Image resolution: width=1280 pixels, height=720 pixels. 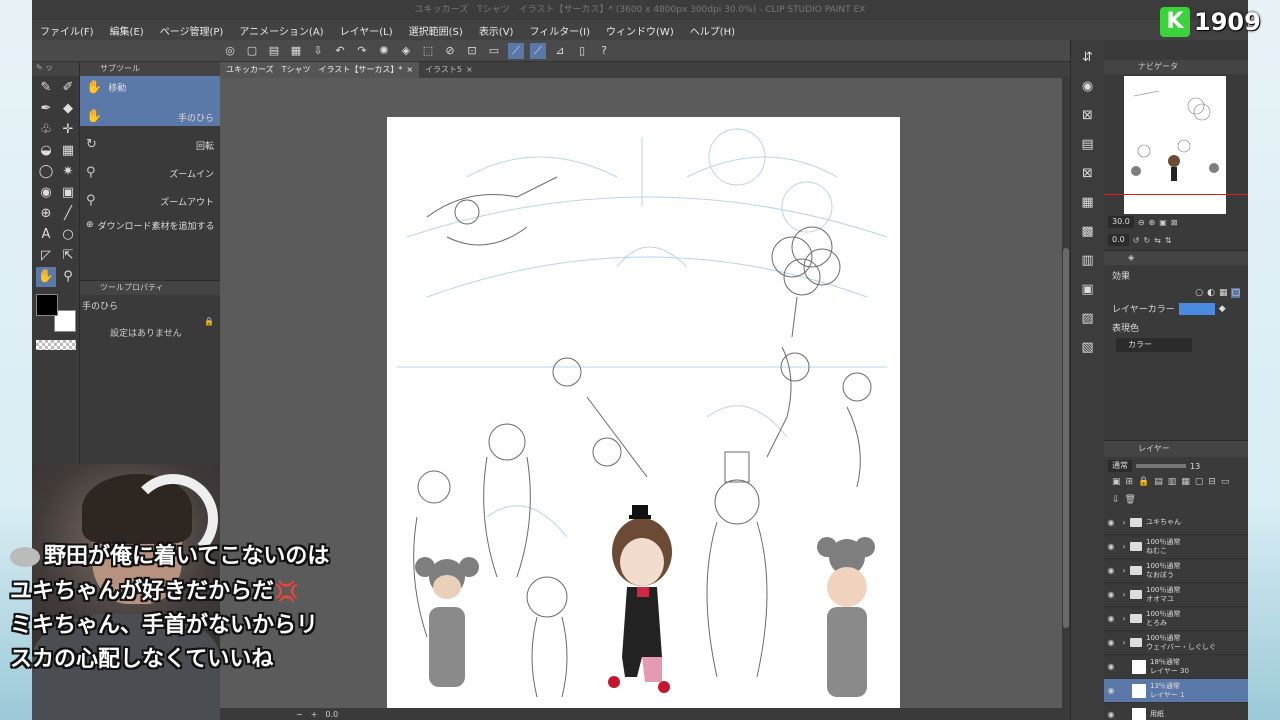 What do you see at coordinates (1225, 484) in the screenshot?
I see `new-folder-icon: ▭` at bounding box center [1225, 484].